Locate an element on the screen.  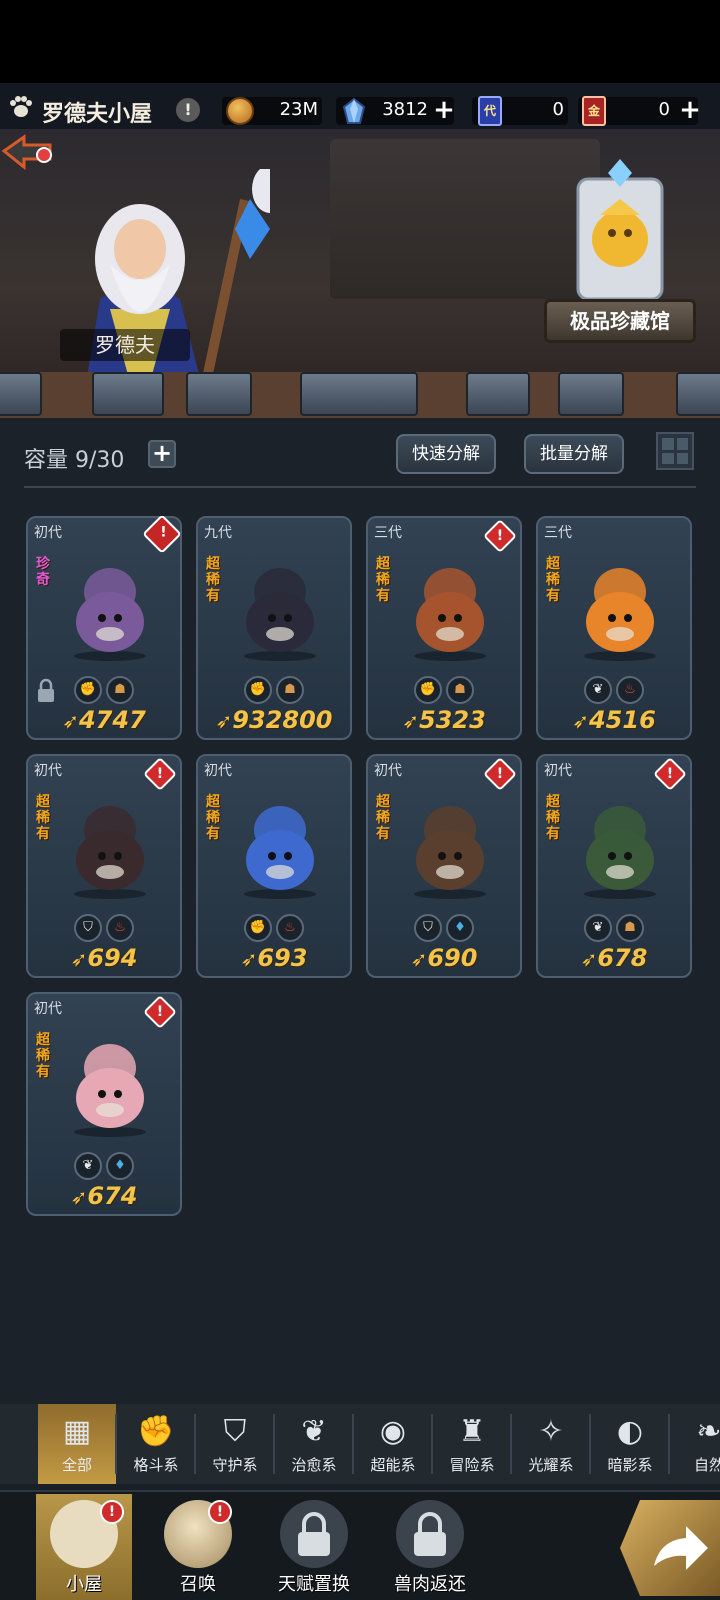
nav-item: 天赋置换 is located at coordinates (314, 1547).